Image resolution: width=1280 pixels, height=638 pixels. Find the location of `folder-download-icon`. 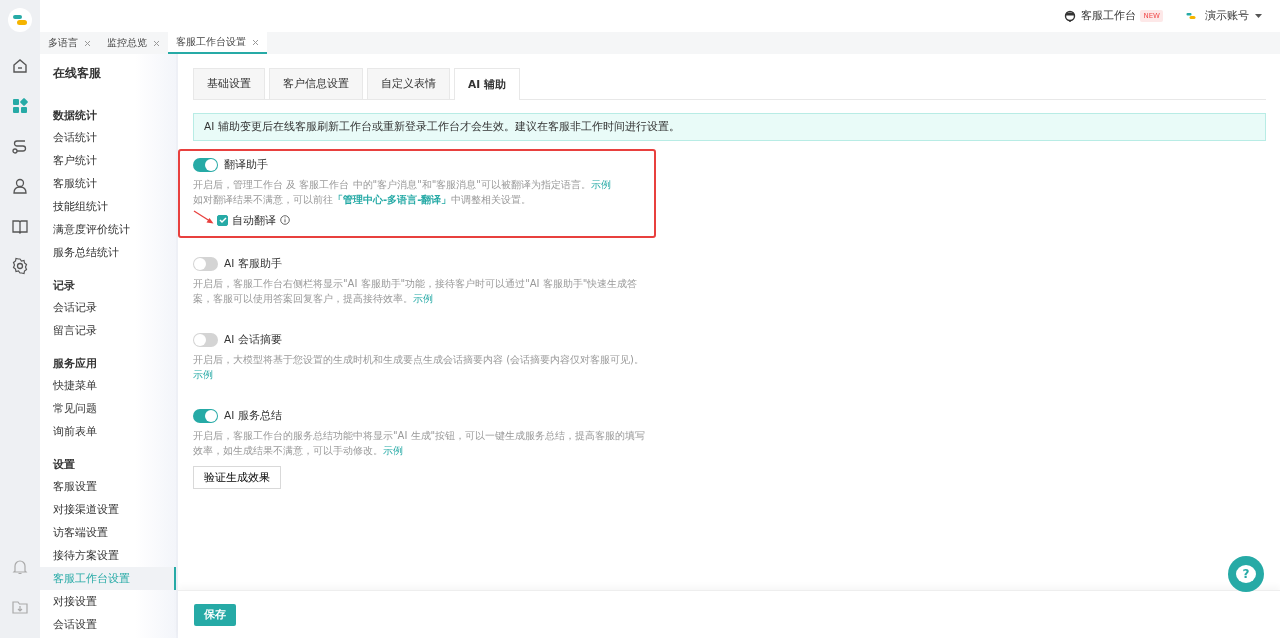

folder-download-icon is located at coordinates (20, 607).